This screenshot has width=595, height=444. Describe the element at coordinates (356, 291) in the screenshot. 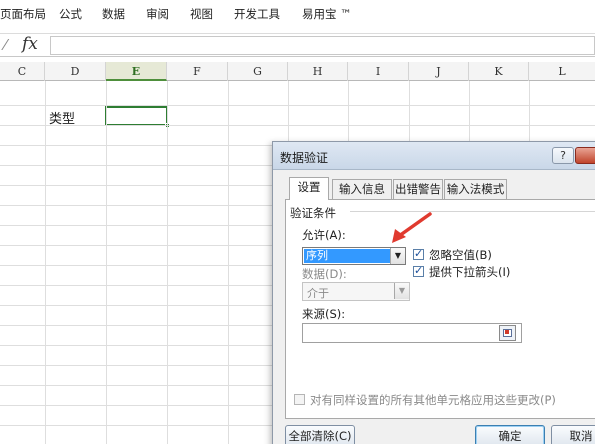

I see `data-select: 介于 ▼` at that location.